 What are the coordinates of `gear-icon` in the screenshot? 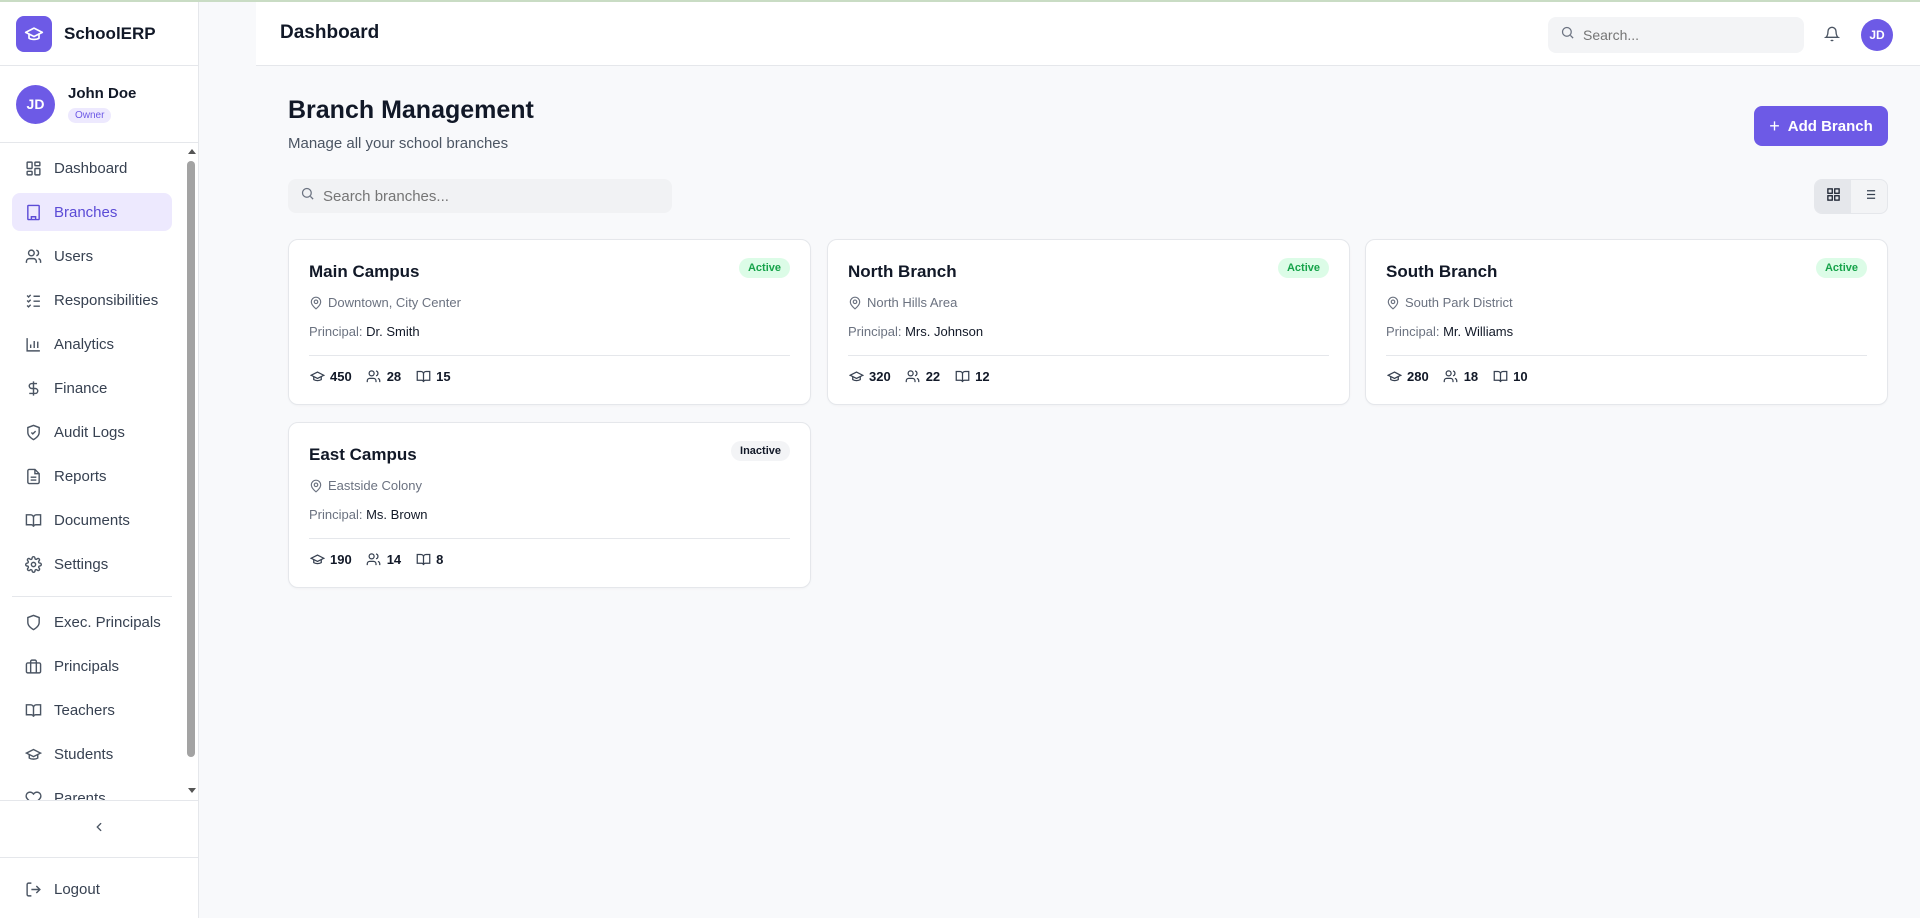 It's located at (33, 564).